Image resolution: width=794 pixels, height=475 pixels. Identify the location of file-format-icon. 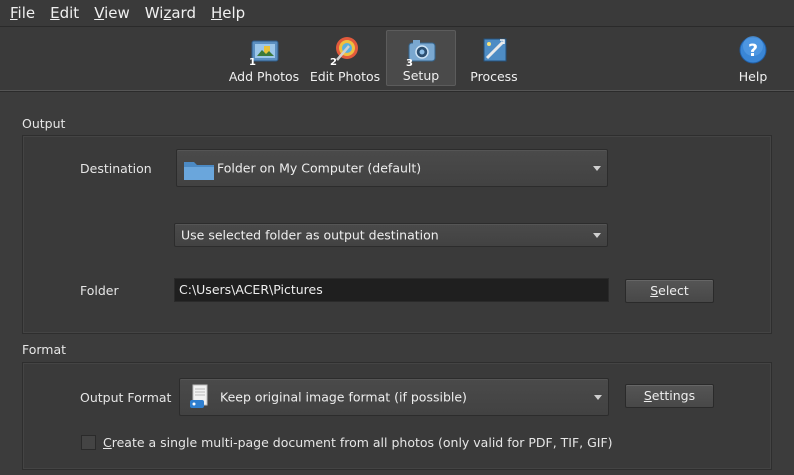
(199, 396).